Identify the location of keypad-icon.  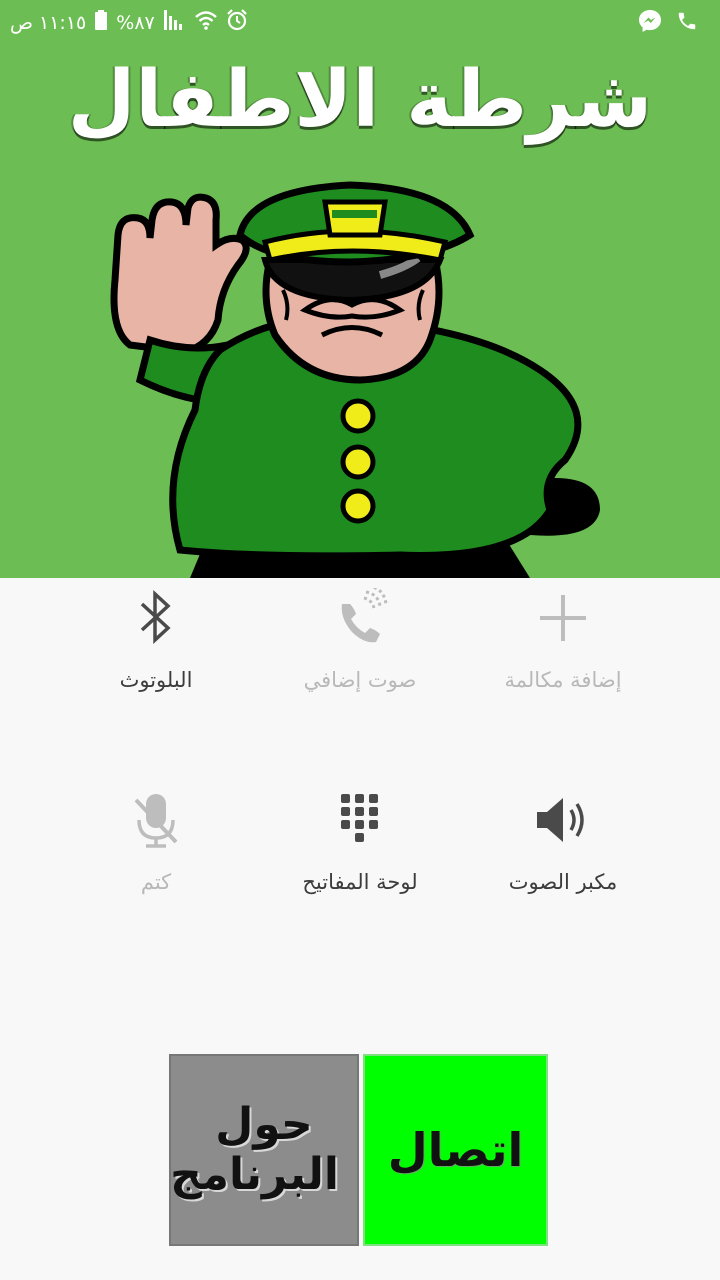
(360, 820).